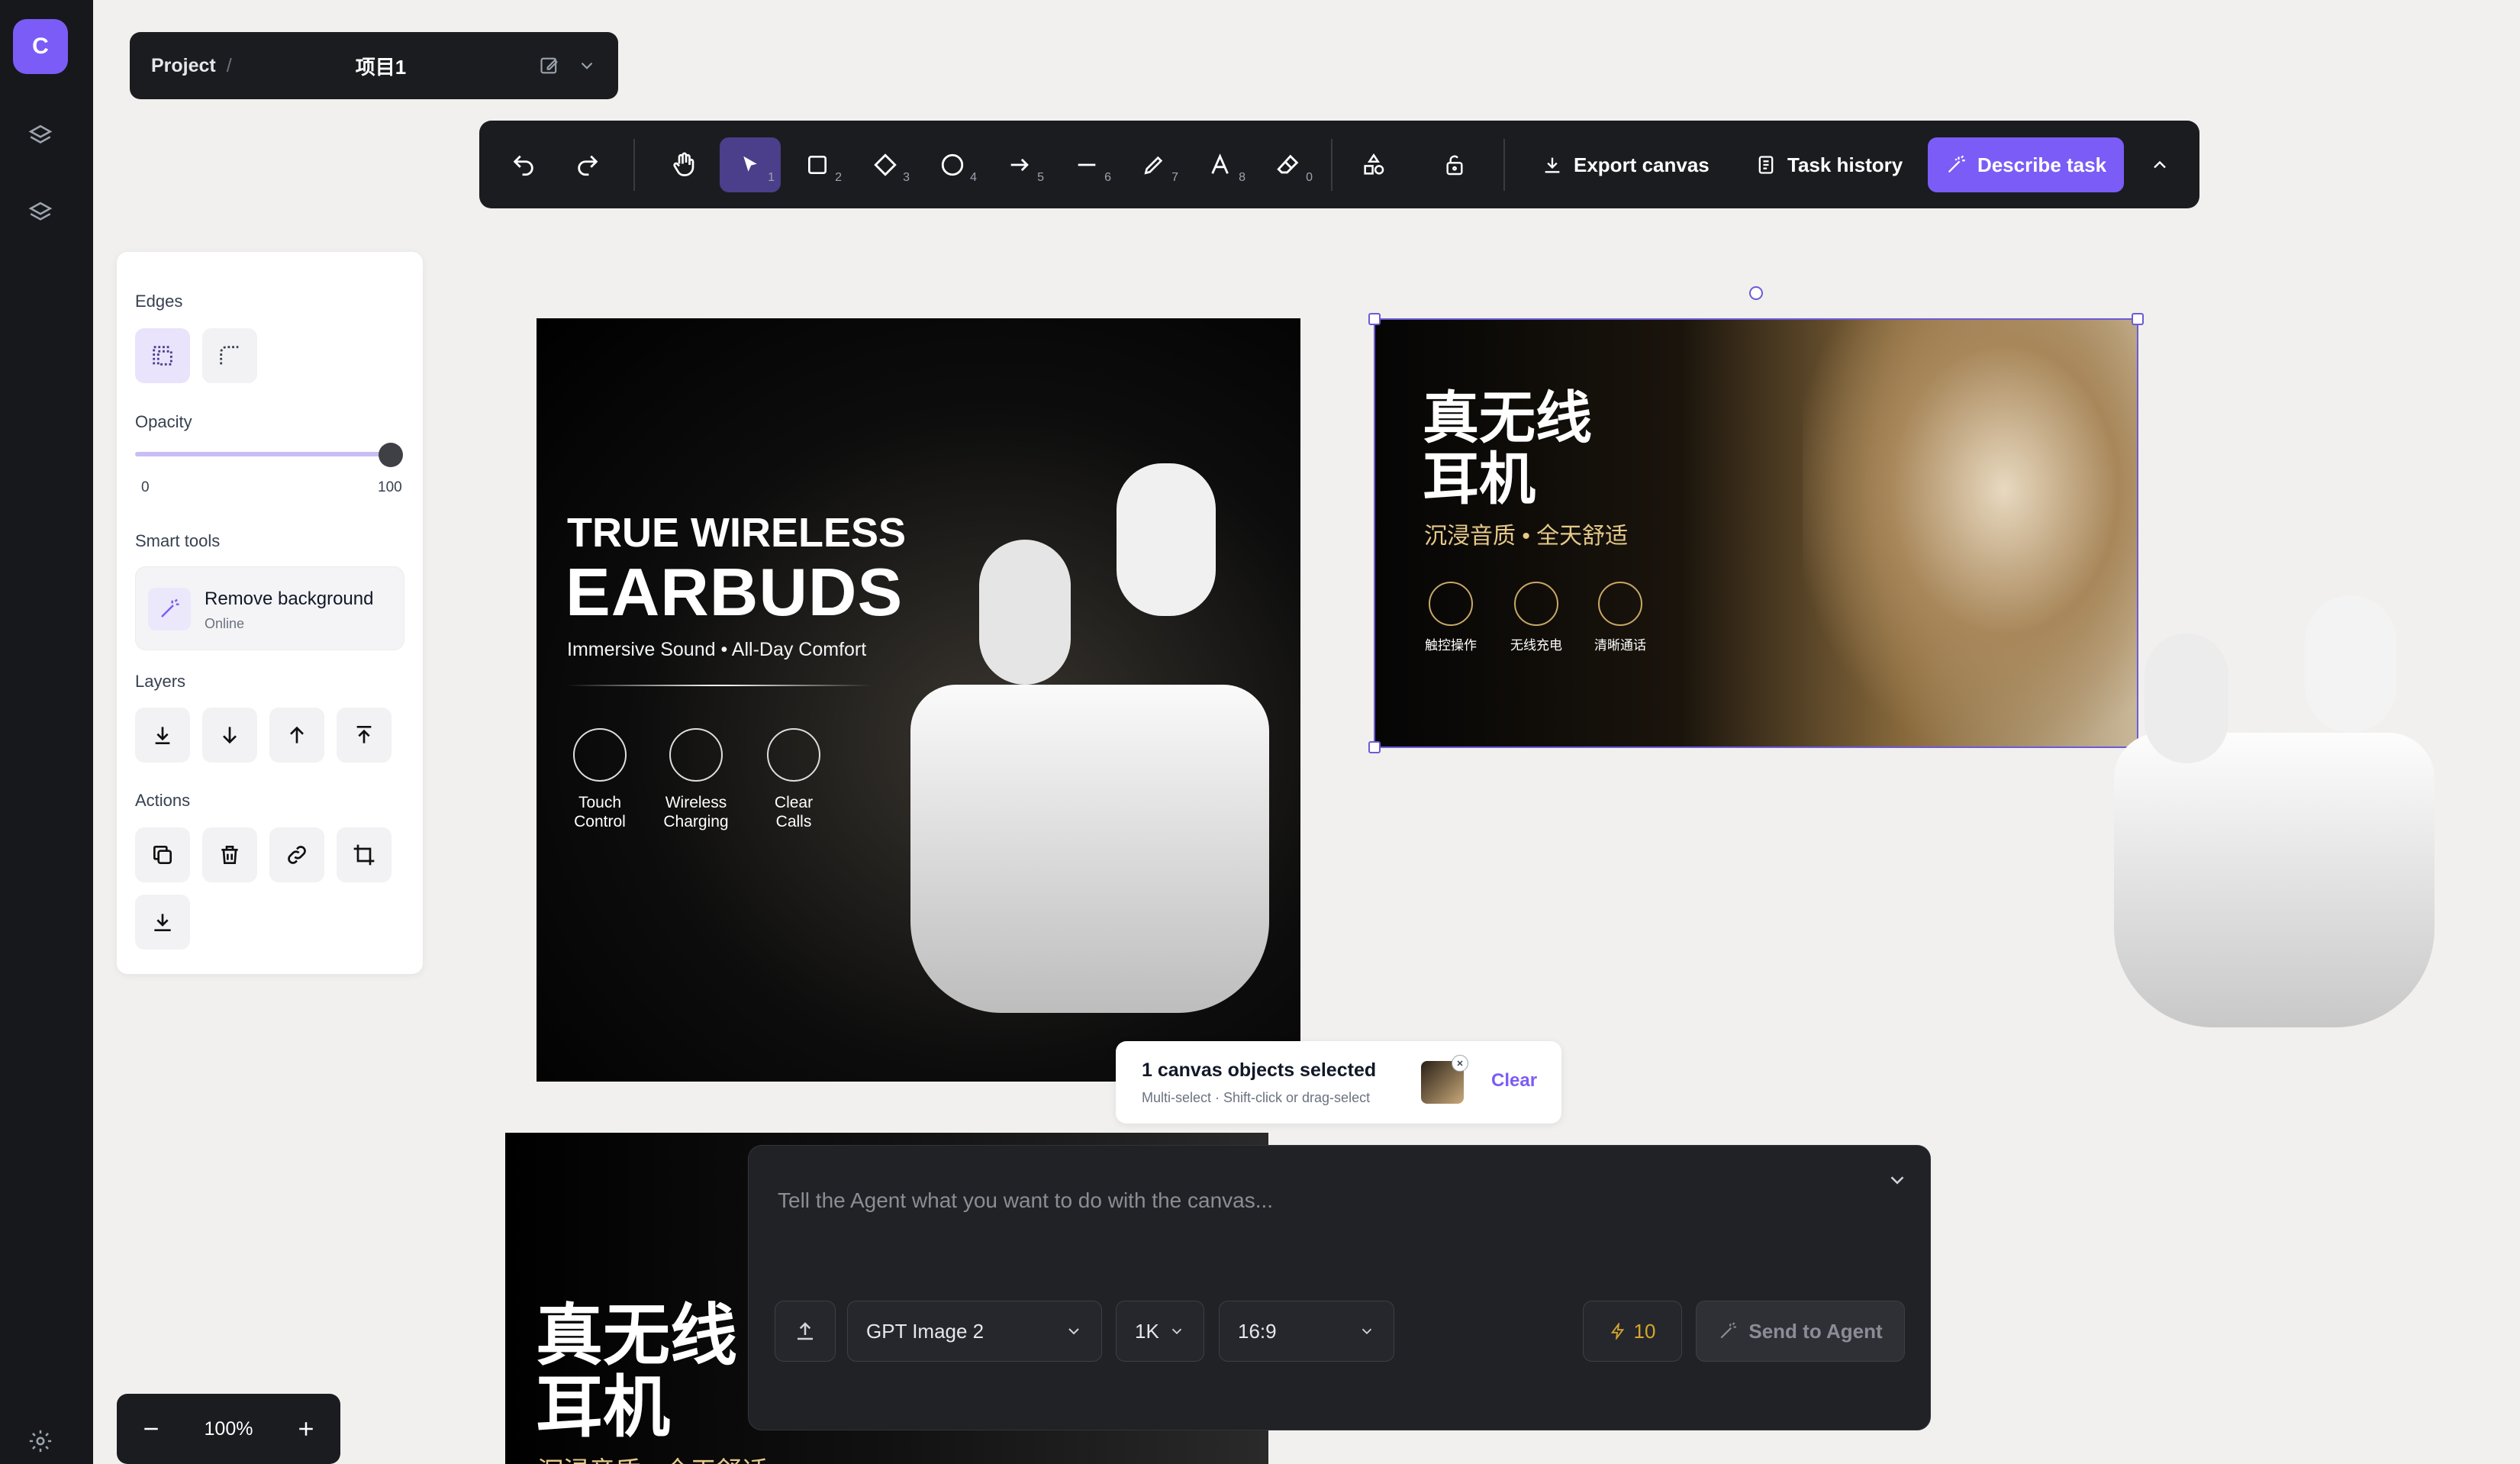 Image resolution: width=2520 pixels, height=1464 pixels. I want to click on bring-to-front-button, so click(364, 735).